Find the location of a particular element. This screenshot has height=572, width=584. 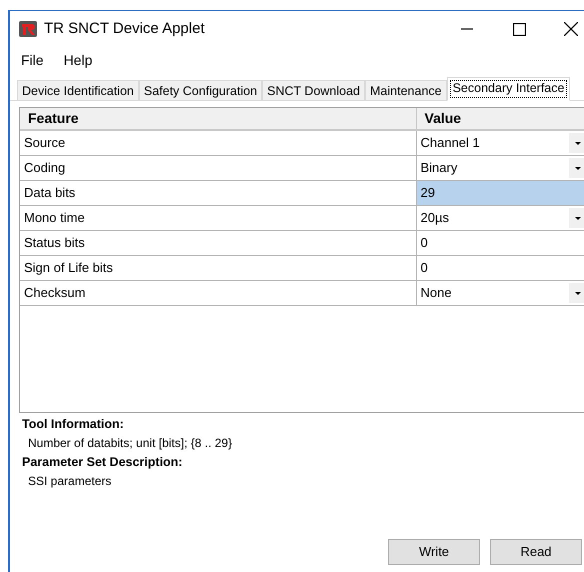

table-cell: Source is located at coordinates (218, 142).